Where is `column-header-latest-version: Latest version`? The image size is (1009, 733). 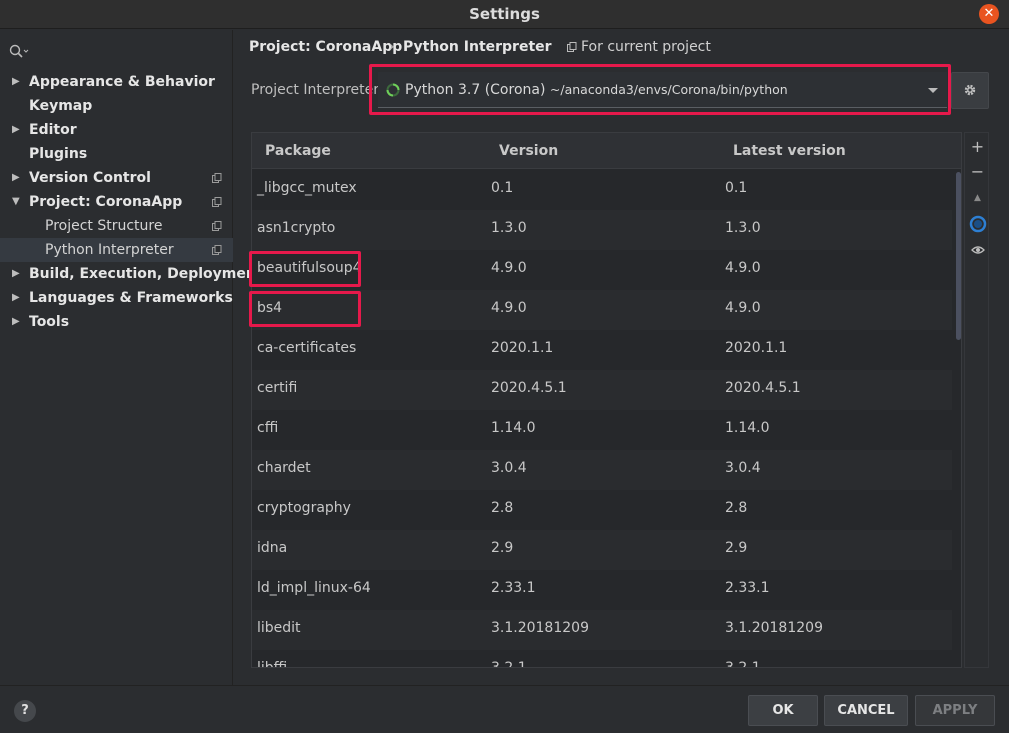
column-header-latest-version: Latest version is located at coordinates (789, 151).